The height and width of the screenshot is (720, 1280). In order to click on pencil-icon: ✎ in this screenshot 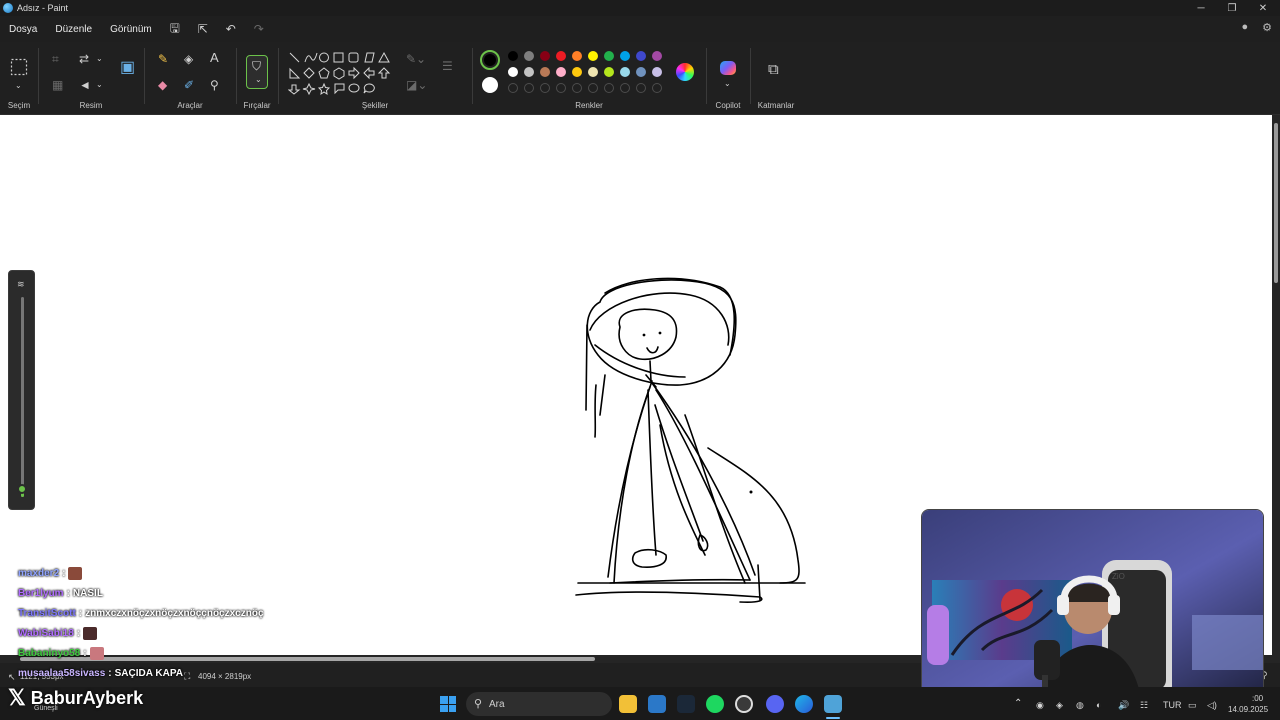, I will do `click(163, 59)`.